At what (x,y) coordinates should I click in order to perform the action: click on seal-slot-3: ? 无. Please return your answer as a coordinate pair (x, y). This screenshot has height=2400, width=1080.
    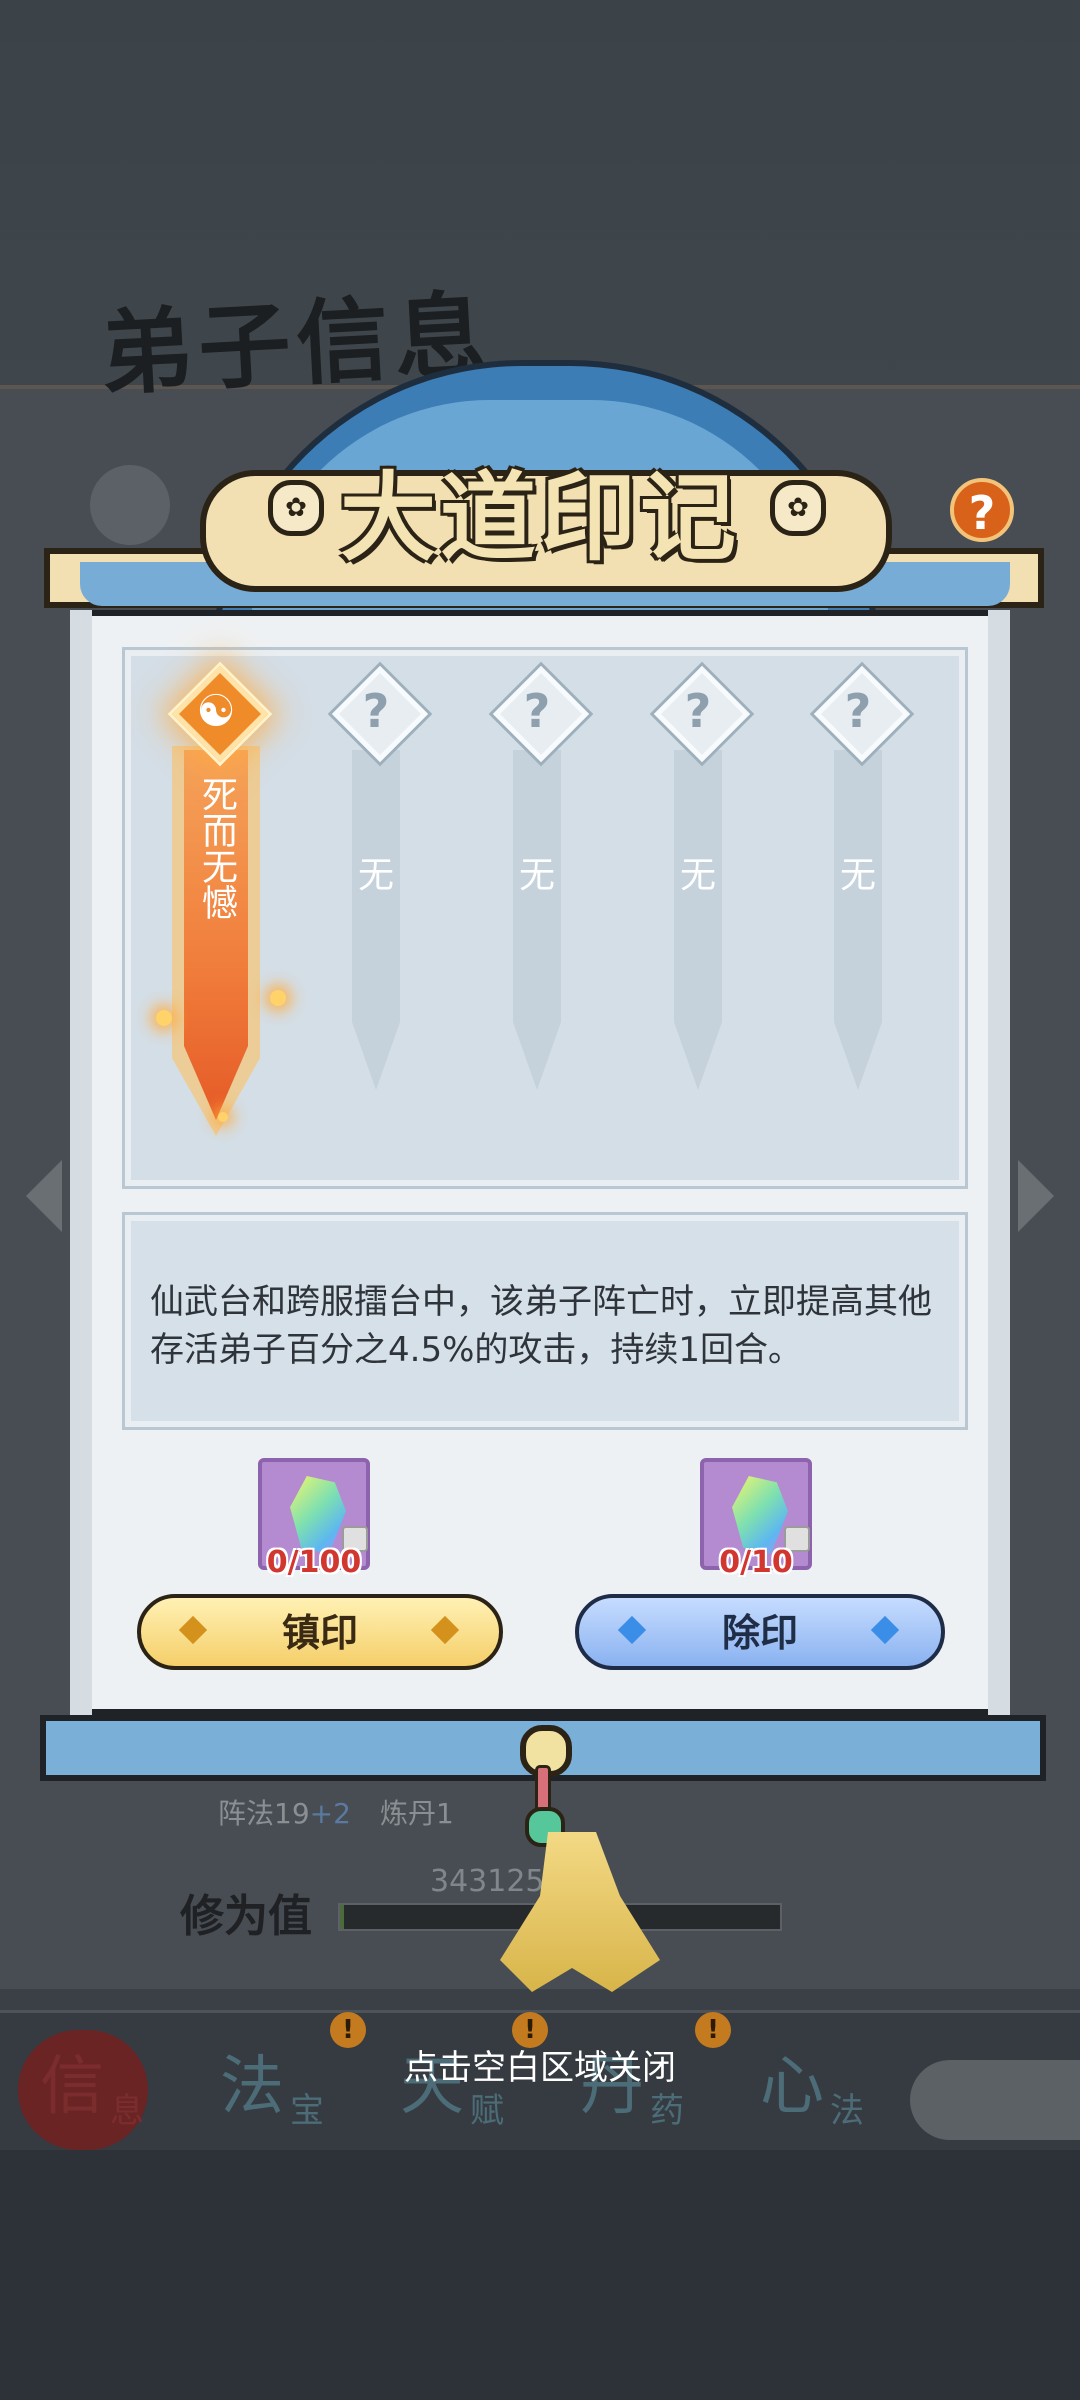
    Looking at the image, I should click on (538, 882).